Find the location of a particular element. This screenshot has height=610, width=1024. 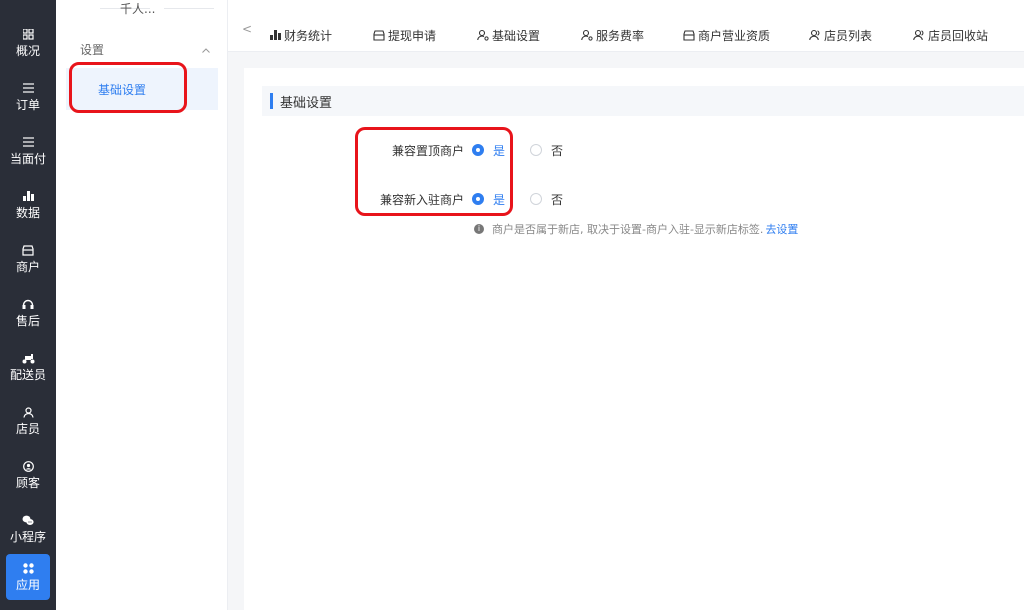

nav-label: 当面付 is located at coordinates (27, 159).